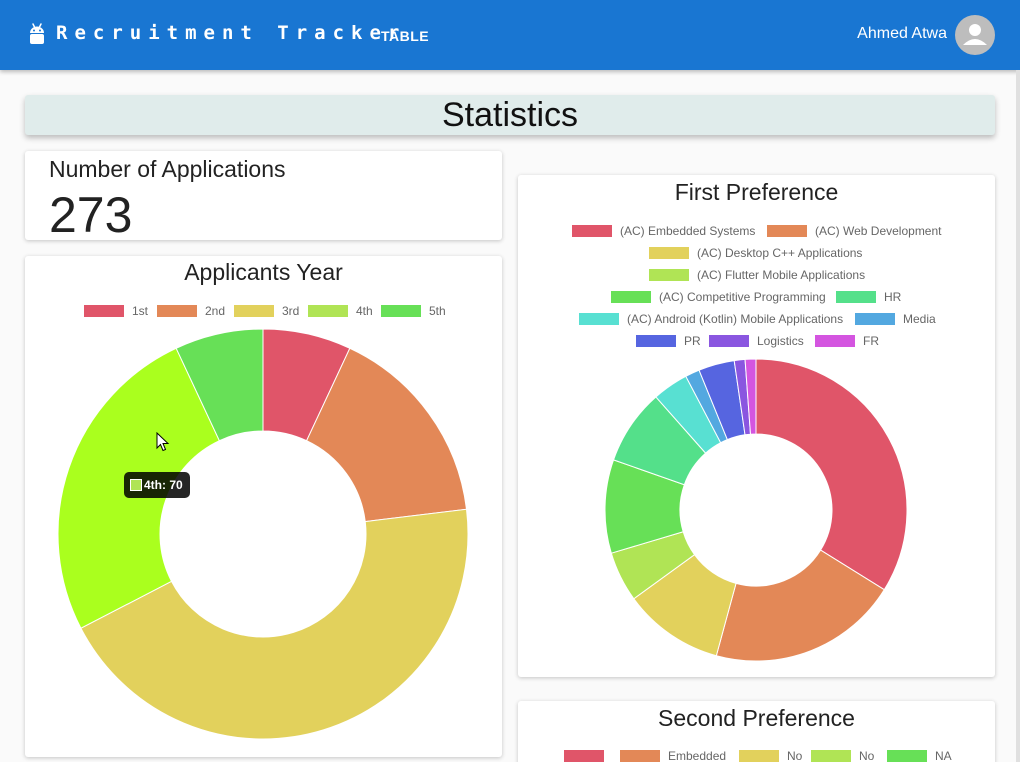  I want to click on tooltip-swatch, so click(136, 485).